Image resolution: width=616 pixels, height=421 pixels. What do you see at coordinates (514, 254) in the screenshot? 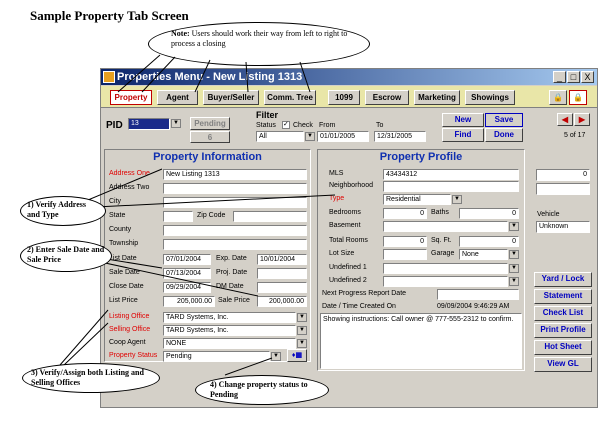
I see `garage-dropdown-icon: ▼` at bounding box center [514, 254].